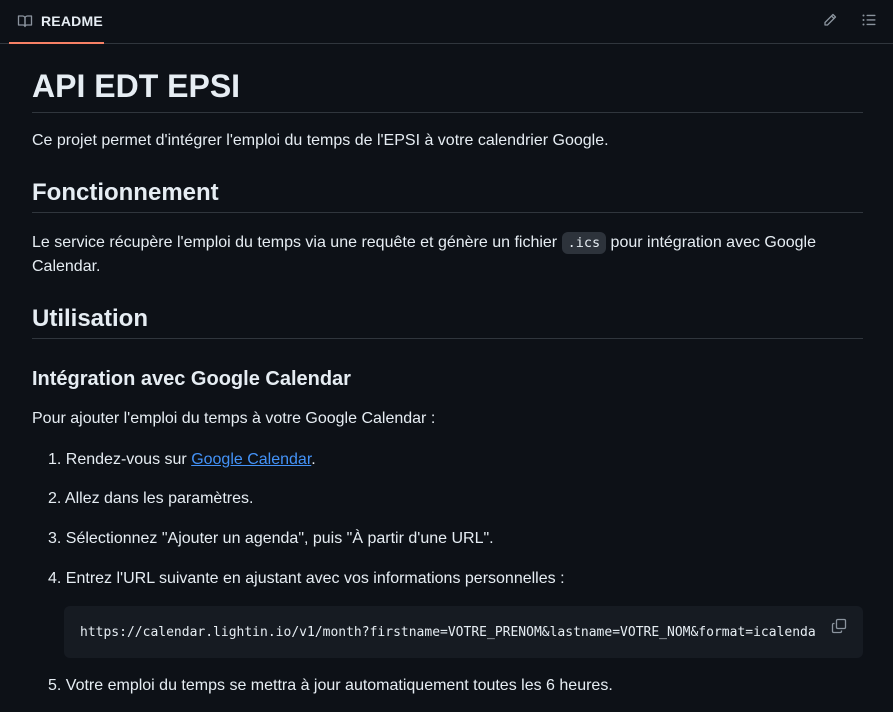 This screenshot has width=893, height=712. What do you see at coordinates (66, 266) in the screenshot?
I see `fonctionnement-text-line2: Calendar.` at bounding box center [66, 266].